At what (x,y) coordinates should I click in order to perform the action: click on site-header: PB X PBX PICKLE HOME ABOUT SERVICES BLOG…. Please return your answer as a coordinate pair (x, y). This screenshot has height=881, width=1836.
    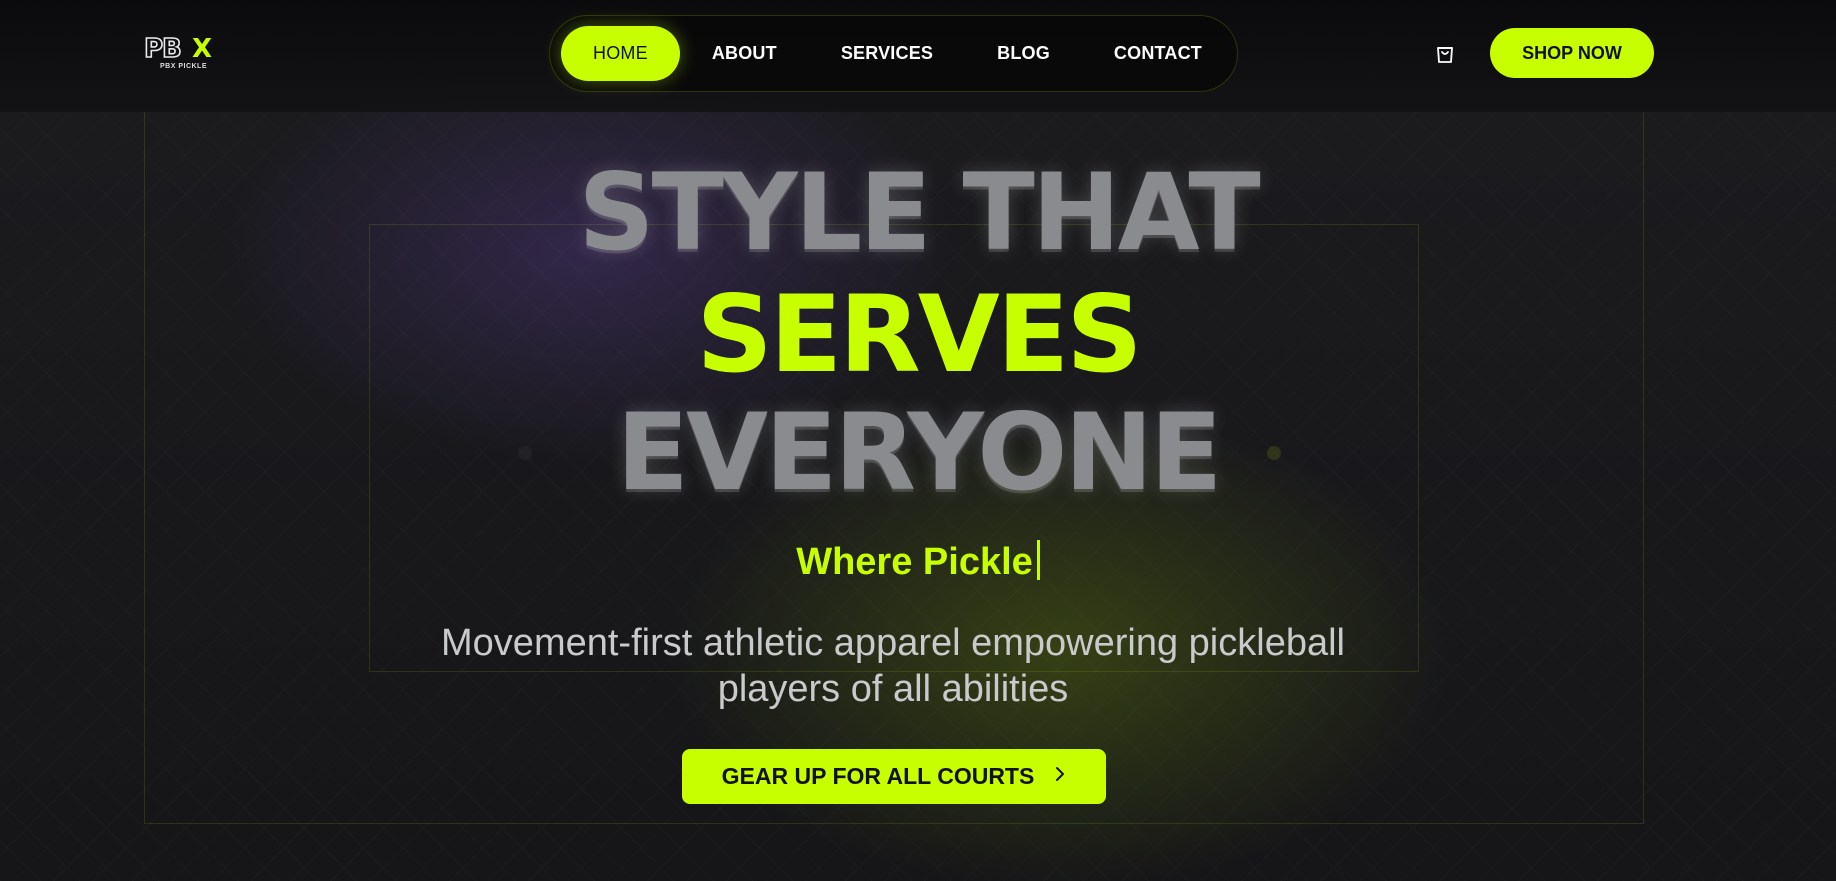
    Looking at the image, I should click on (918, 56).